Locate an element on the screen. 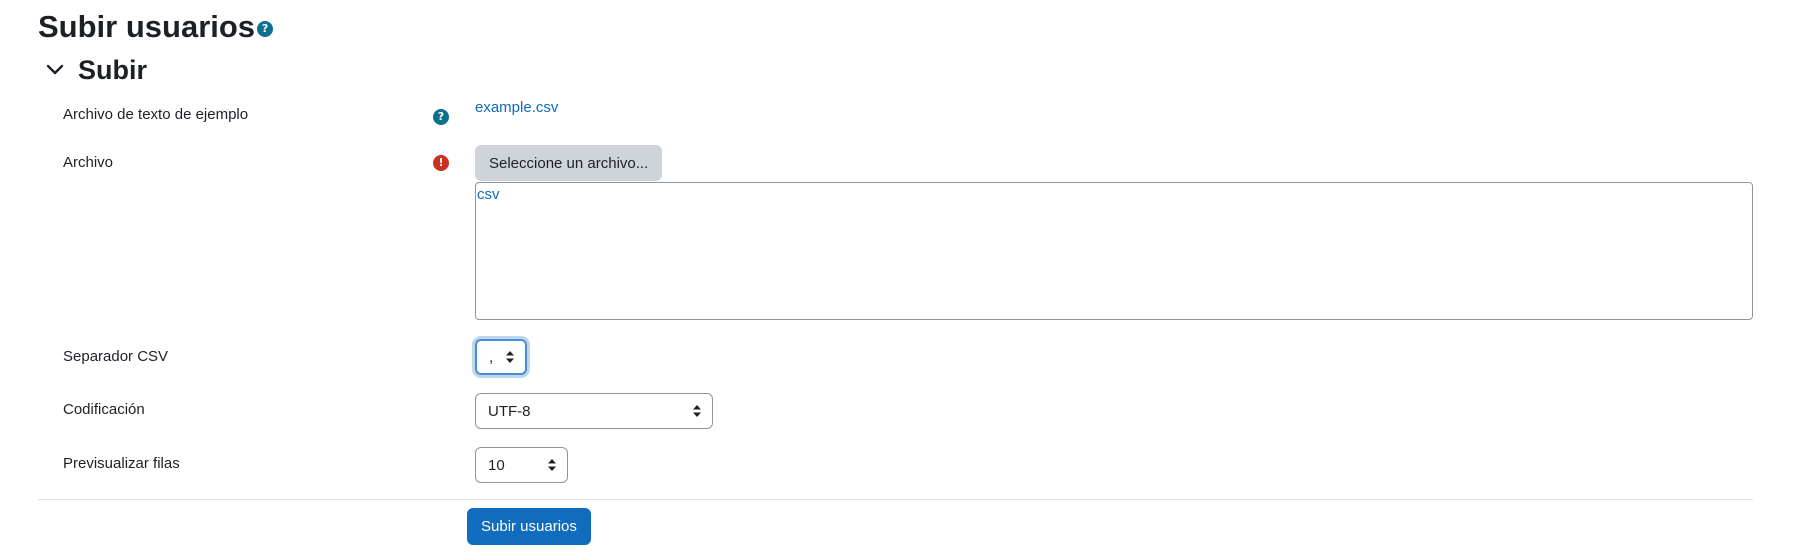 This screenshot has width=1793, height=554. exclamation-icon: ! is located at coordinates (441, 163).